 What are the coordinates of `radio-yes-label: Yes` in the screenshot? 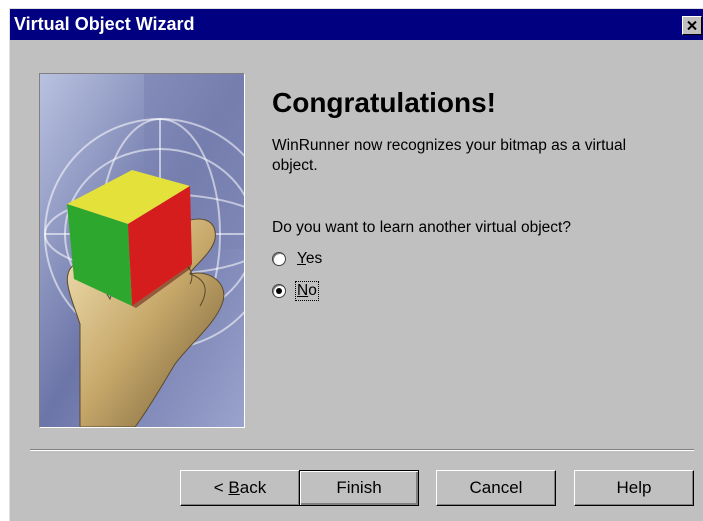 It's located at (309, 259).